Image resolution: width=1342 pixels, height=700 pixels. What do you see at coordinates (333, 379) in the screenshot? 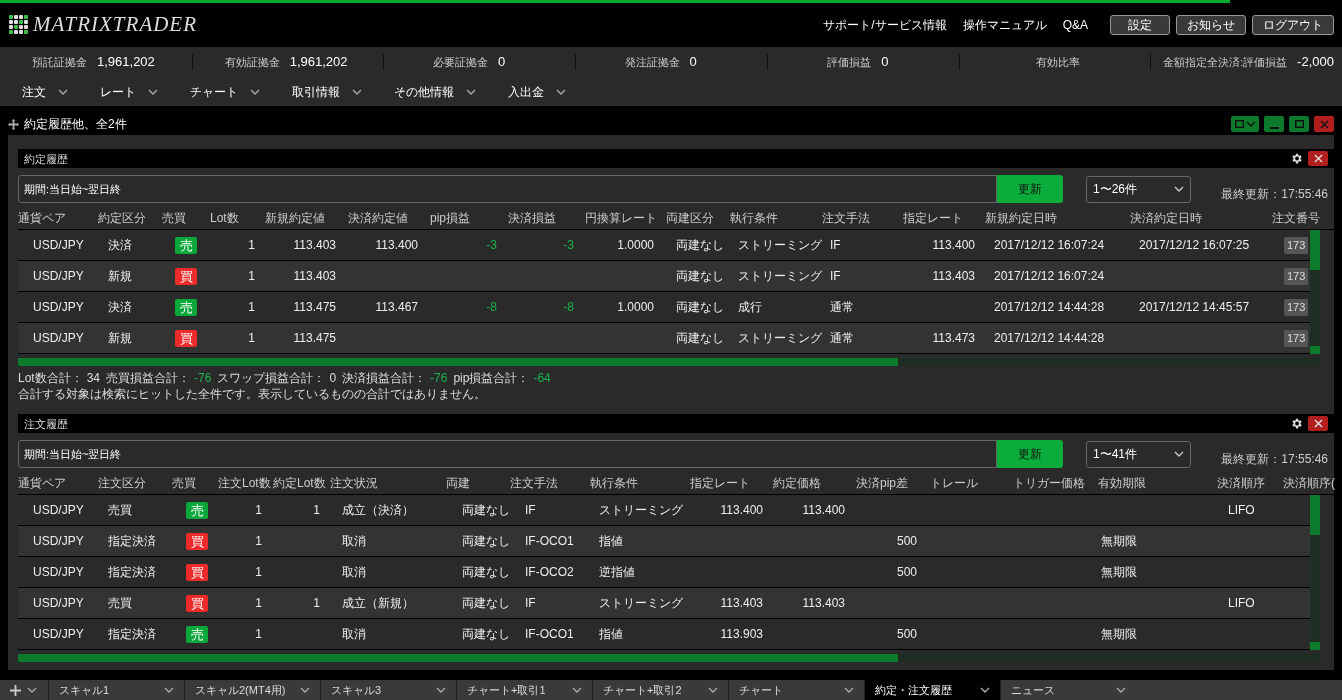
I see `total-value: 0` at bounding box center [333, 379].